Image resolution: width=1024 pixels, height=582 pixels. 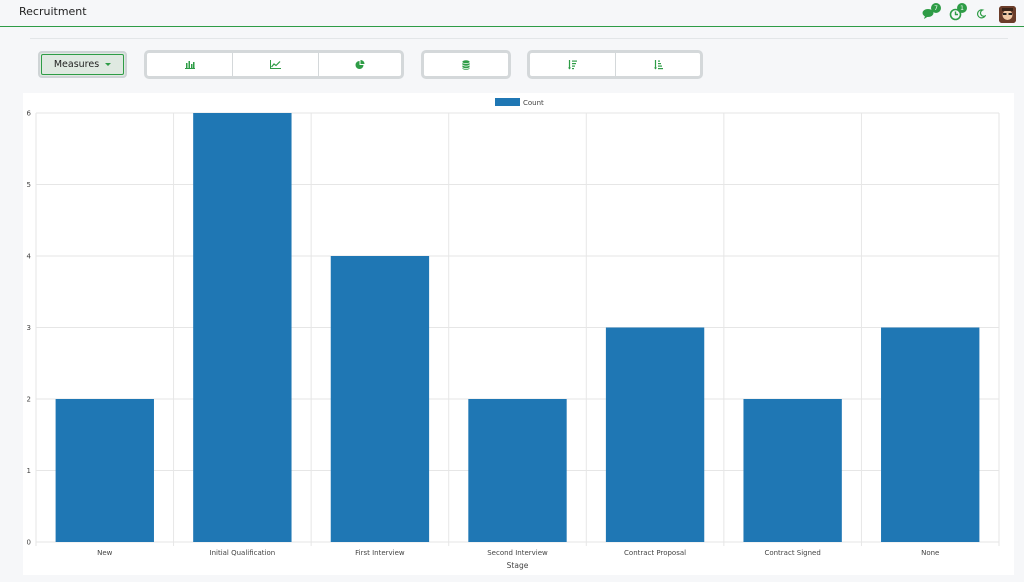 I want to click on measures-dropdown-button: Measures, so click(x=82, y=64).